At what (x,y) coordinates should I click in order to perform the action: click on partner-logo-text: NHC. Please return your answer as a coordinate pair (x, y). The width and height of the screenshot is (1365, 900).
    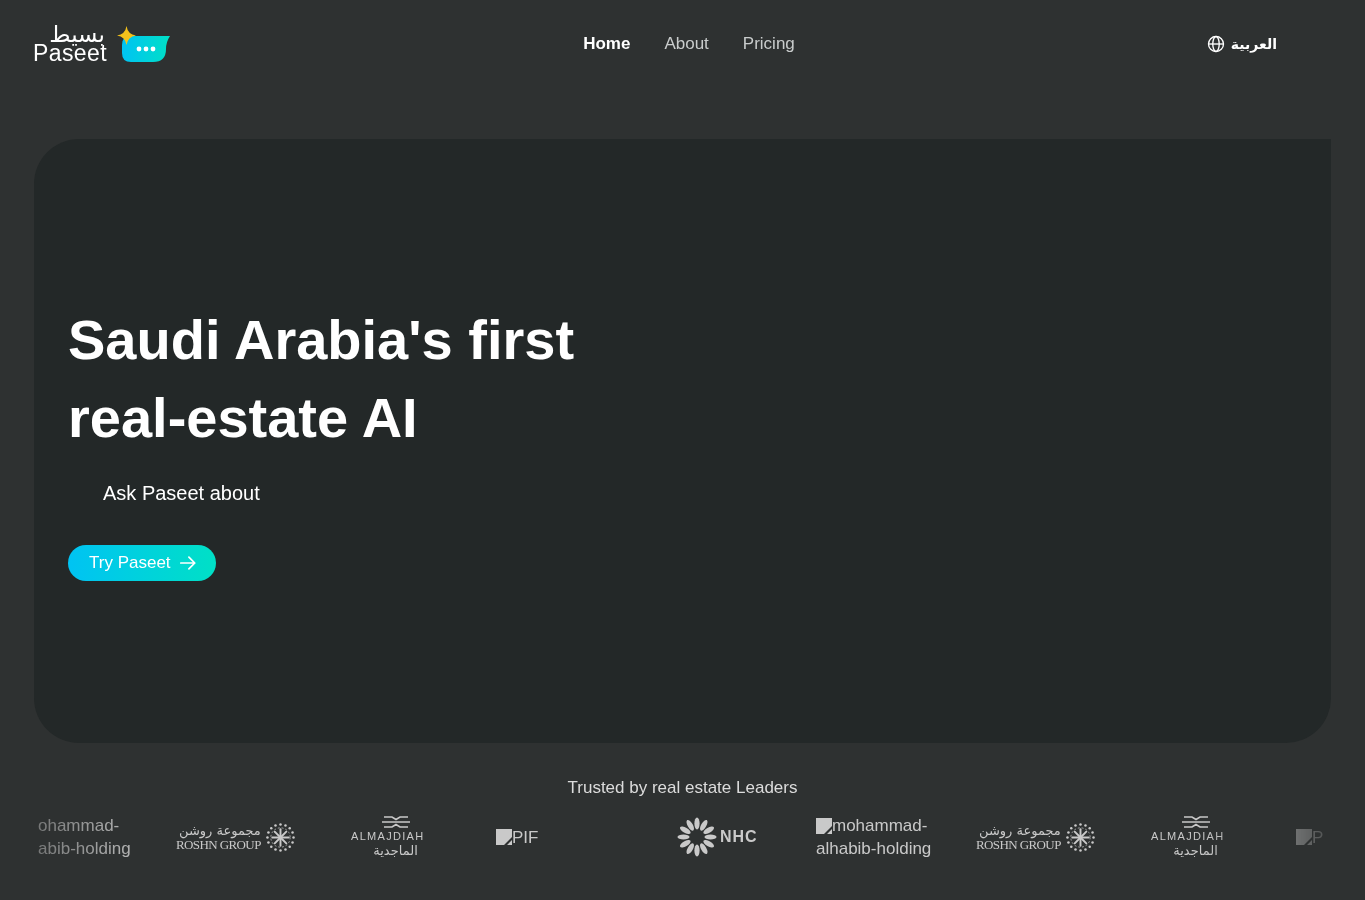
    Looking at the image, I should click on (739, 837).